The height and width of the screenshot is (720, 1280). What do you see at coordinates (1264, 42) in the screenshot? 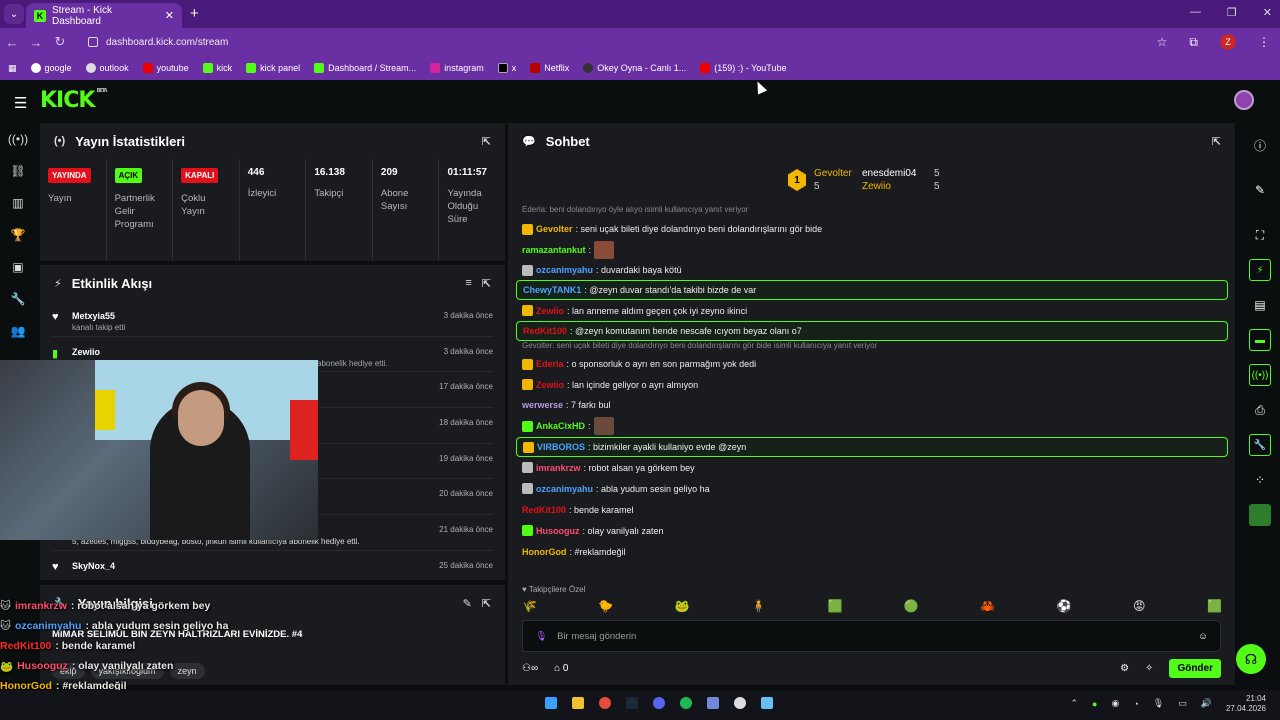
I see `menu-dots-icon: ⋮` at bounding box center [1264, 42].